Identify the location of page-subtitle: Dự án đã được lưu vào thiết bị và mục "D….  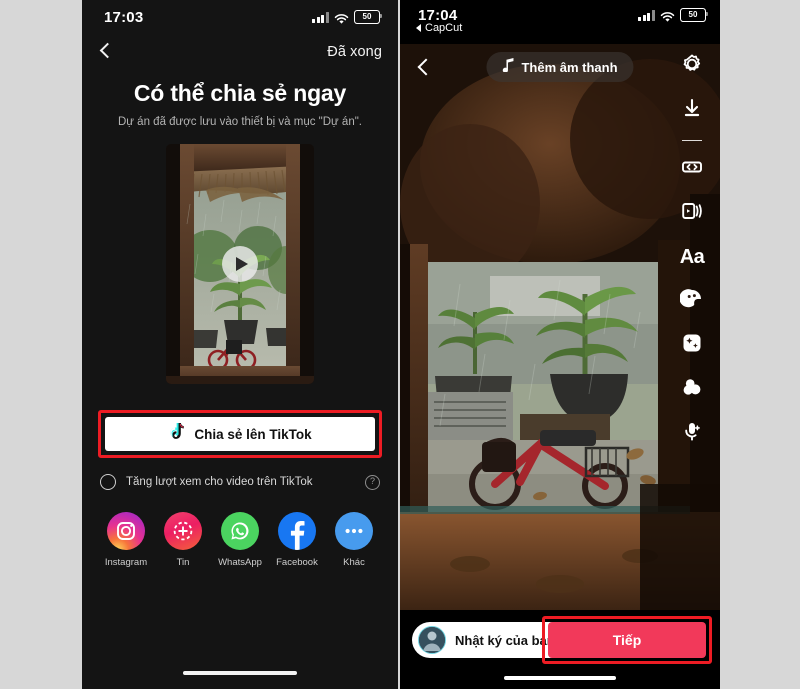
(240, 122).